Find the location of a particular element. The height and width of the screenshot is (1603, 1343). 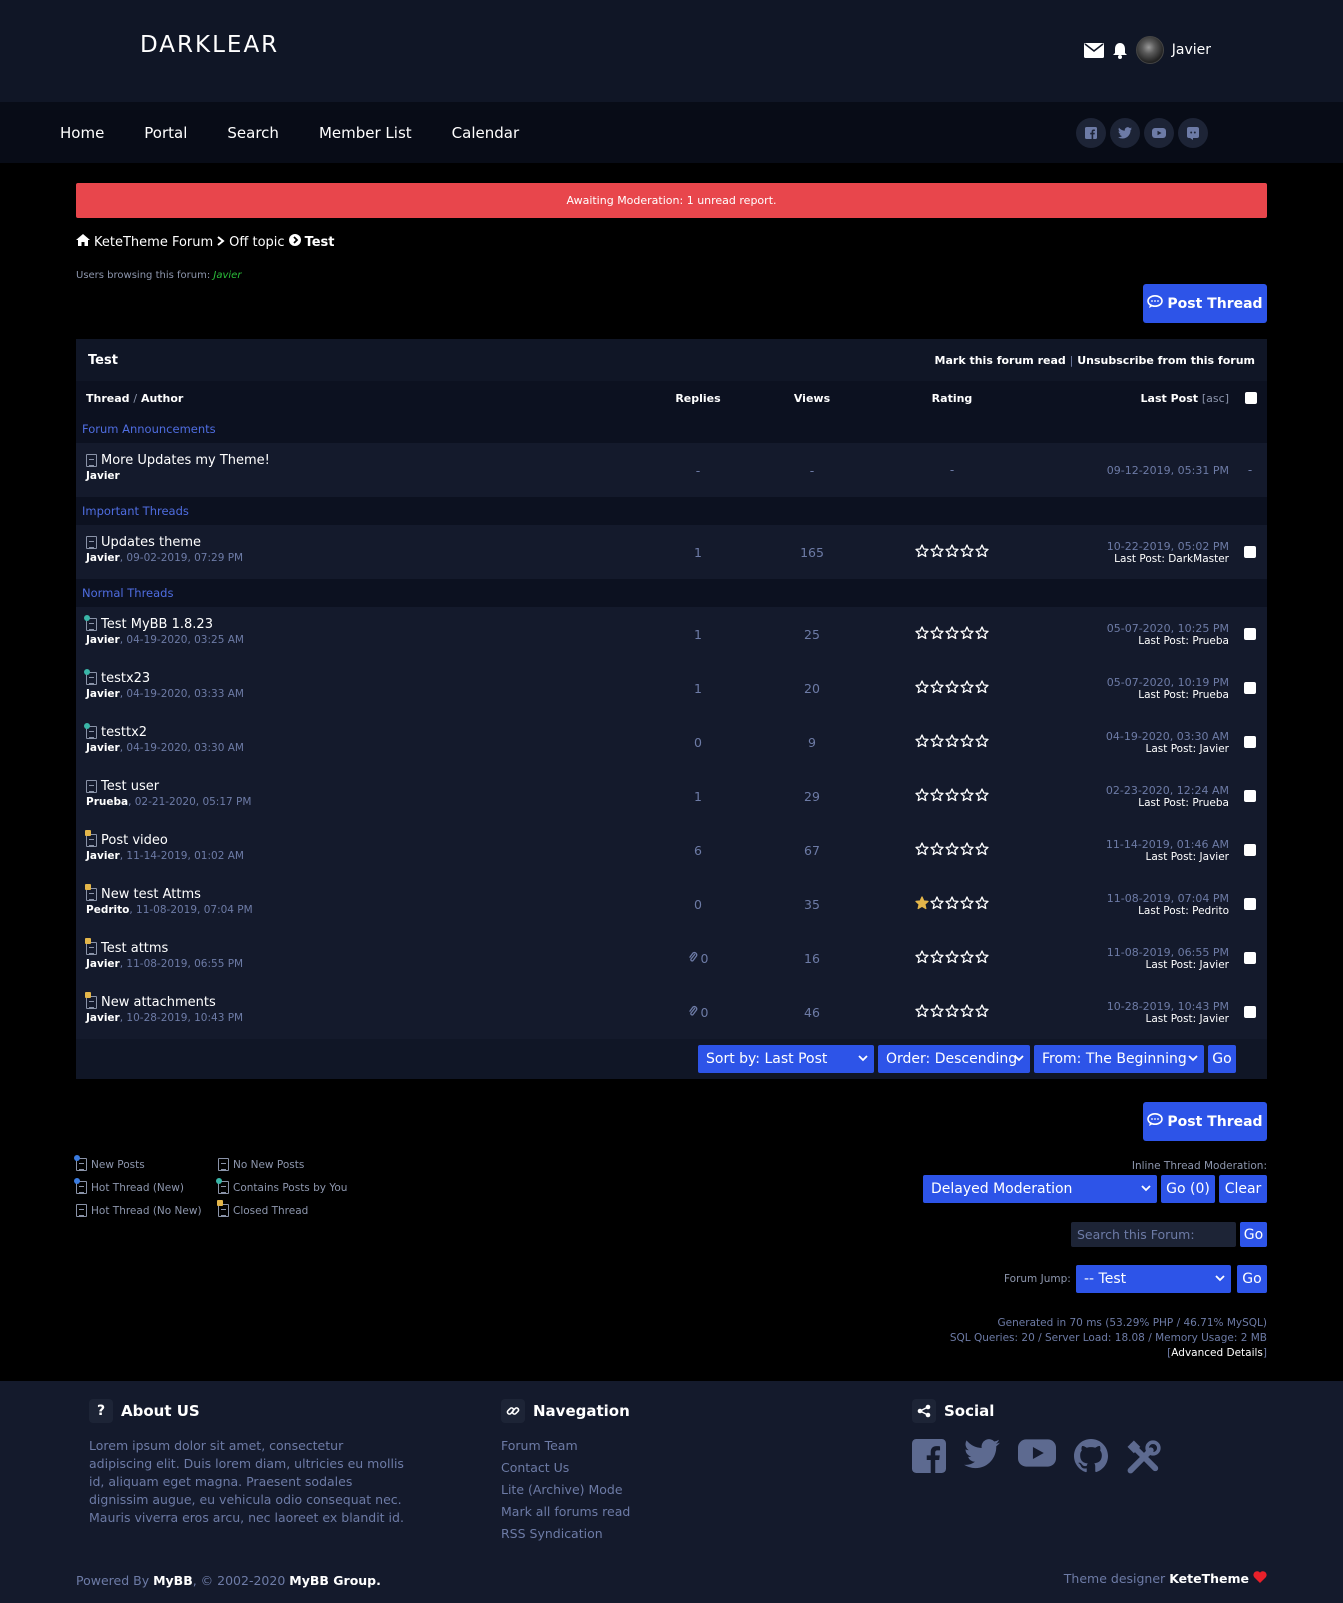

col-rating: Rating is located at coordinates (952, 398).